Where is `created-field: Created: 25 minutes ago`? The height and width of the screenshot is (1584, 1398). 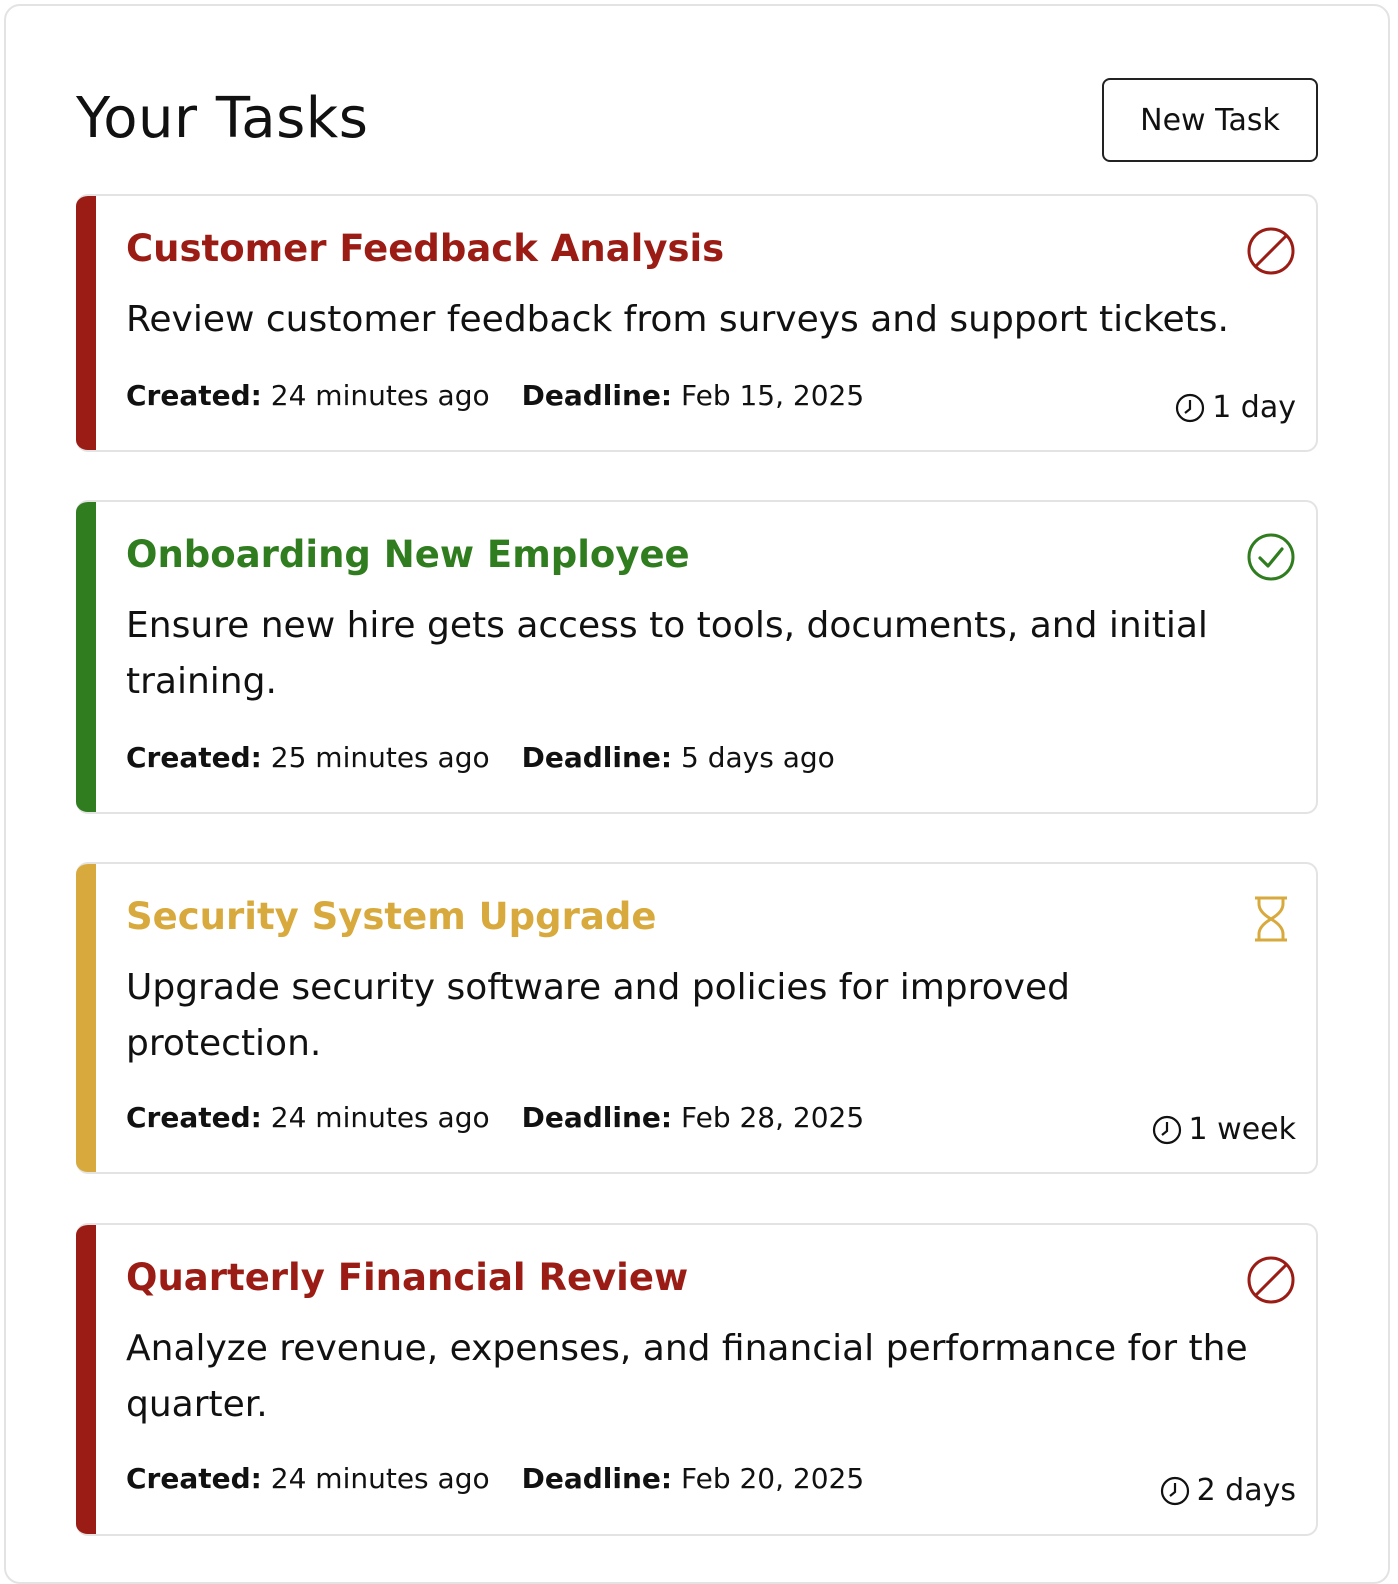 created-field: Created: 25 minutes ago is located at coordinates (308, 758).